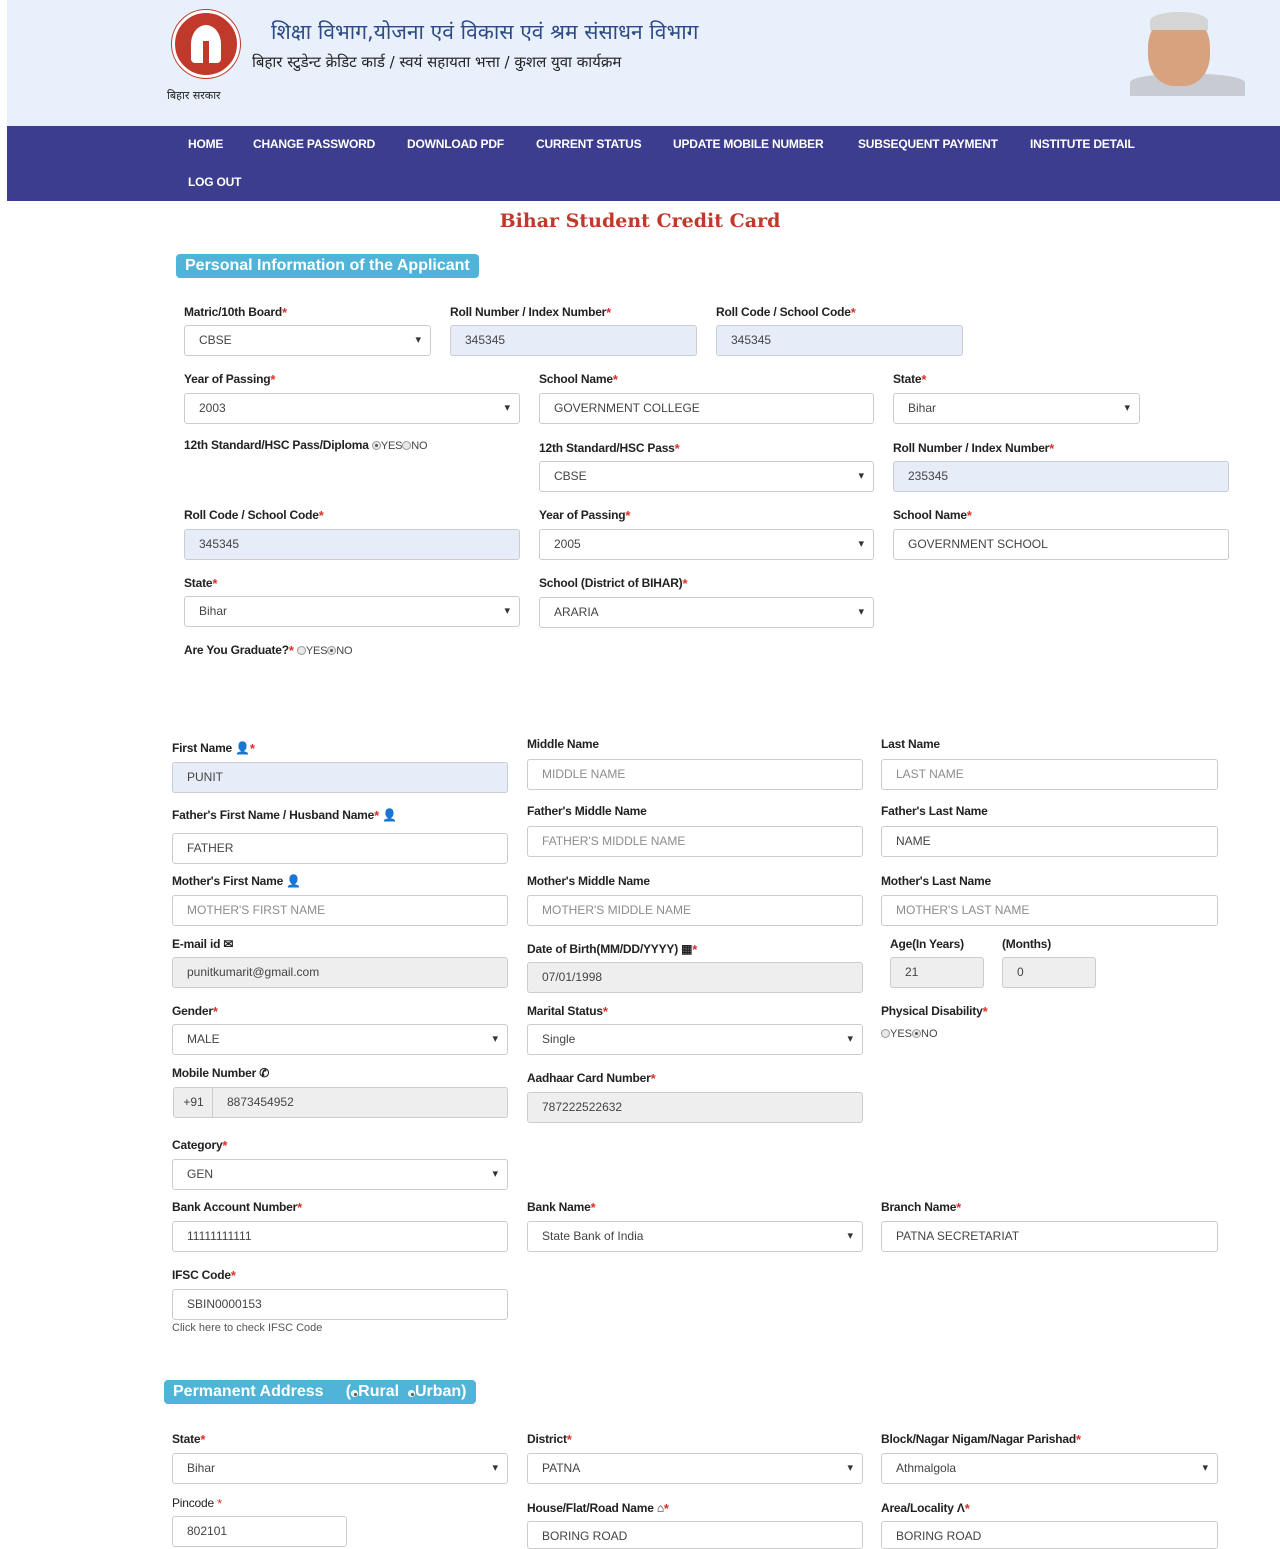  What do you see at coordinates (981, 1439) in the screenshot?
I see `address-block-label: Block/Nagar Nigam/Nagar Parishad*` at bounding box center [981, 1439].